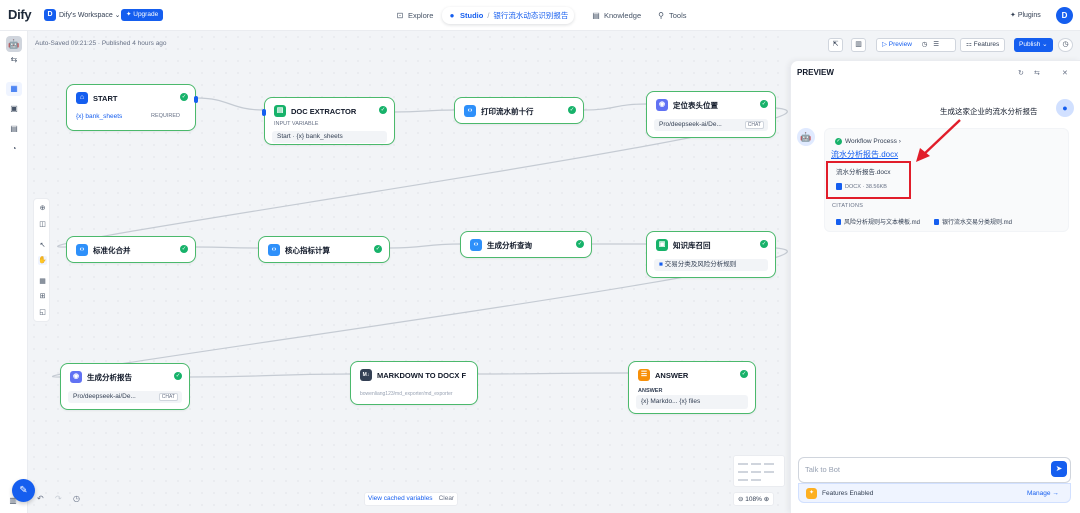  What do you see at coordinates (196, 99) in the screenshot?
I see `output-port` at bounding box center [196, 99].